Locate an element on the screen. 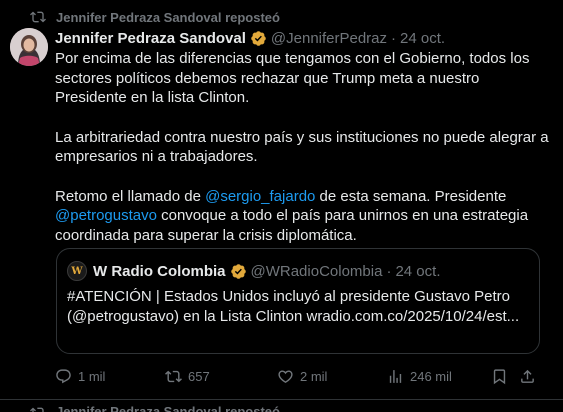 Image resolution: width=563 pixels, height=412 pixels. reply-count: 1 mil is located at coordinates (92, 376).